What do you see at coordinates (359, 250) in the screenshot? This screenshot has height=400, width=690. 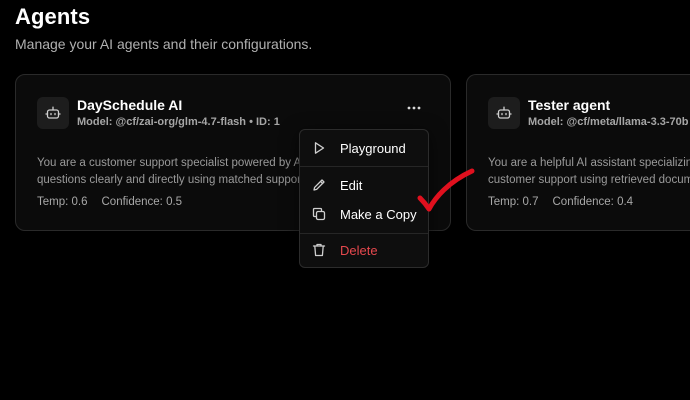 I see `menu-item-label: Delete` at bounding box center [359, 250].